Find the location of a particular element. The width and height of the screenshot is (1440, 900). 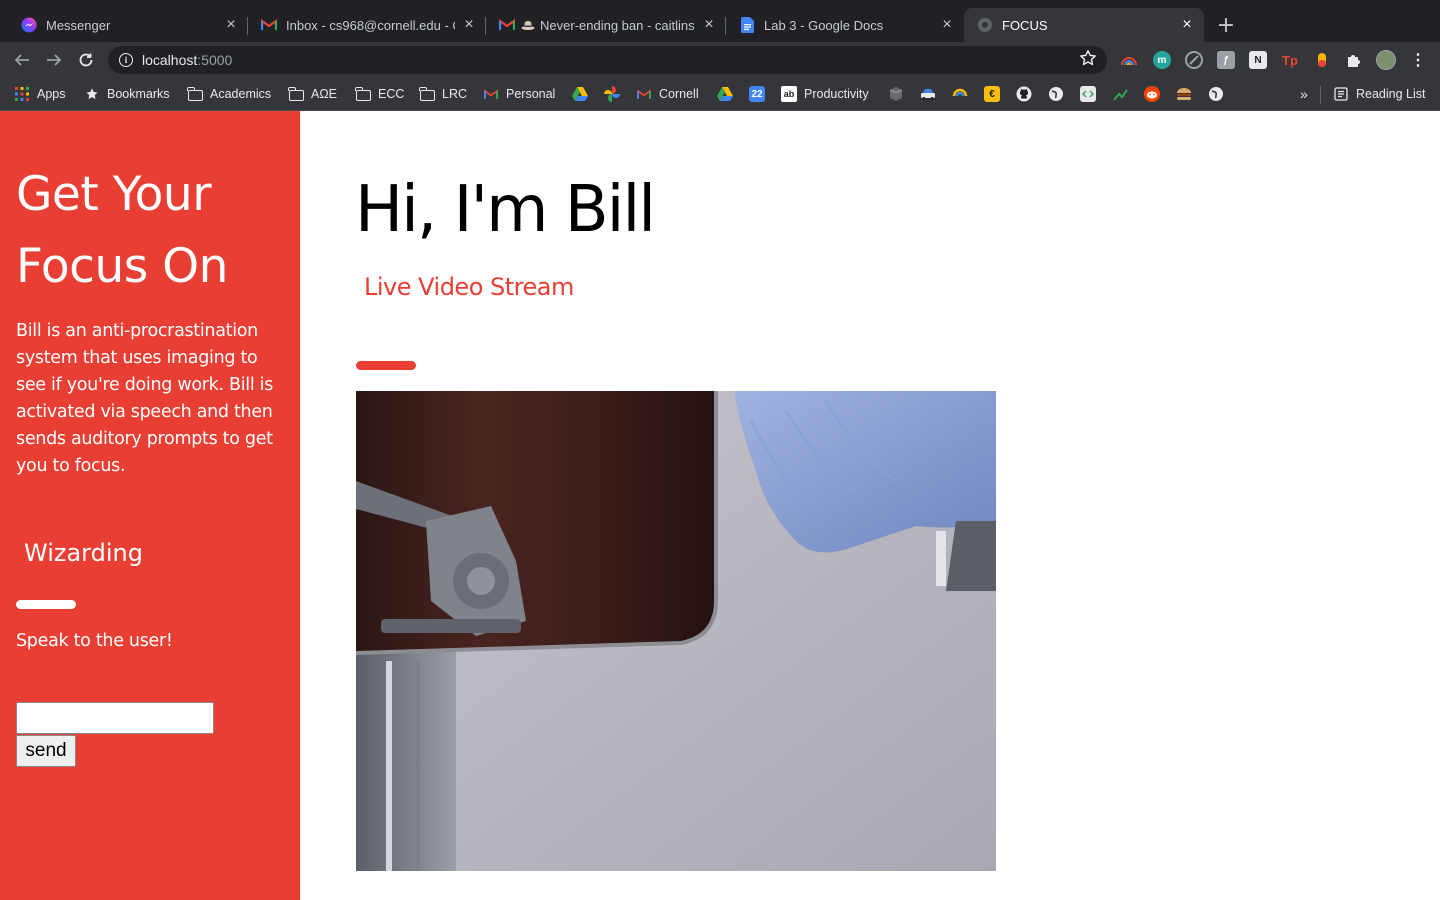

browser-toolbar: i localhost:5000 m ƒ N Tp ⋮ is located at coordinates (720, 60).